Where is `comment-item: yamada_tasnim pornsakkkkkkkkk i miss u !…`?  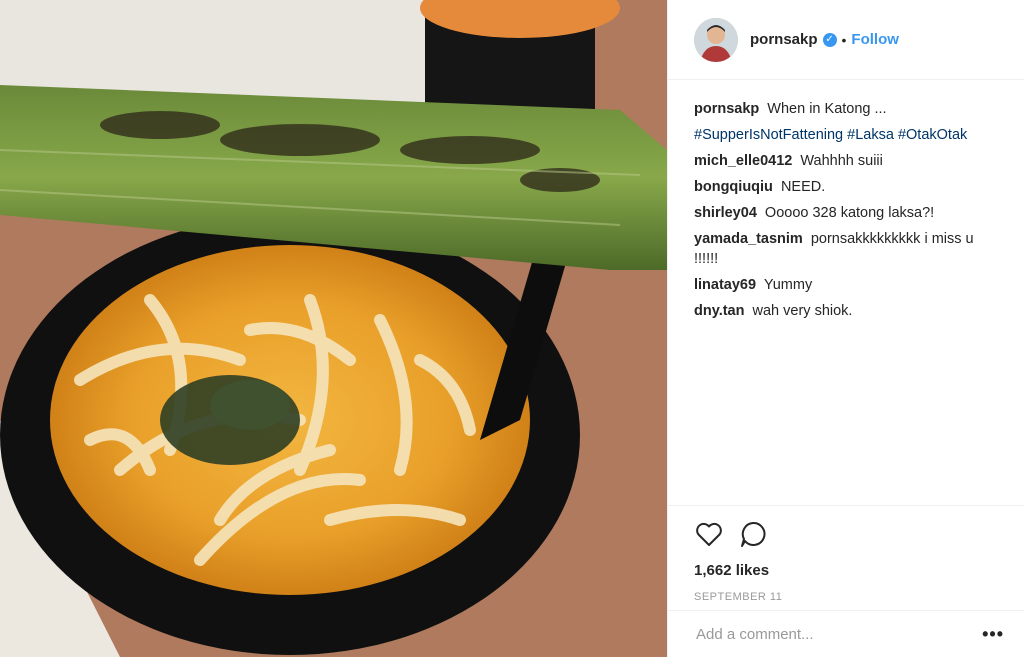
comment-item: yamada_tasnim pornsakkkkkkkkk i miss u !… is located at coordinates (846, 249).